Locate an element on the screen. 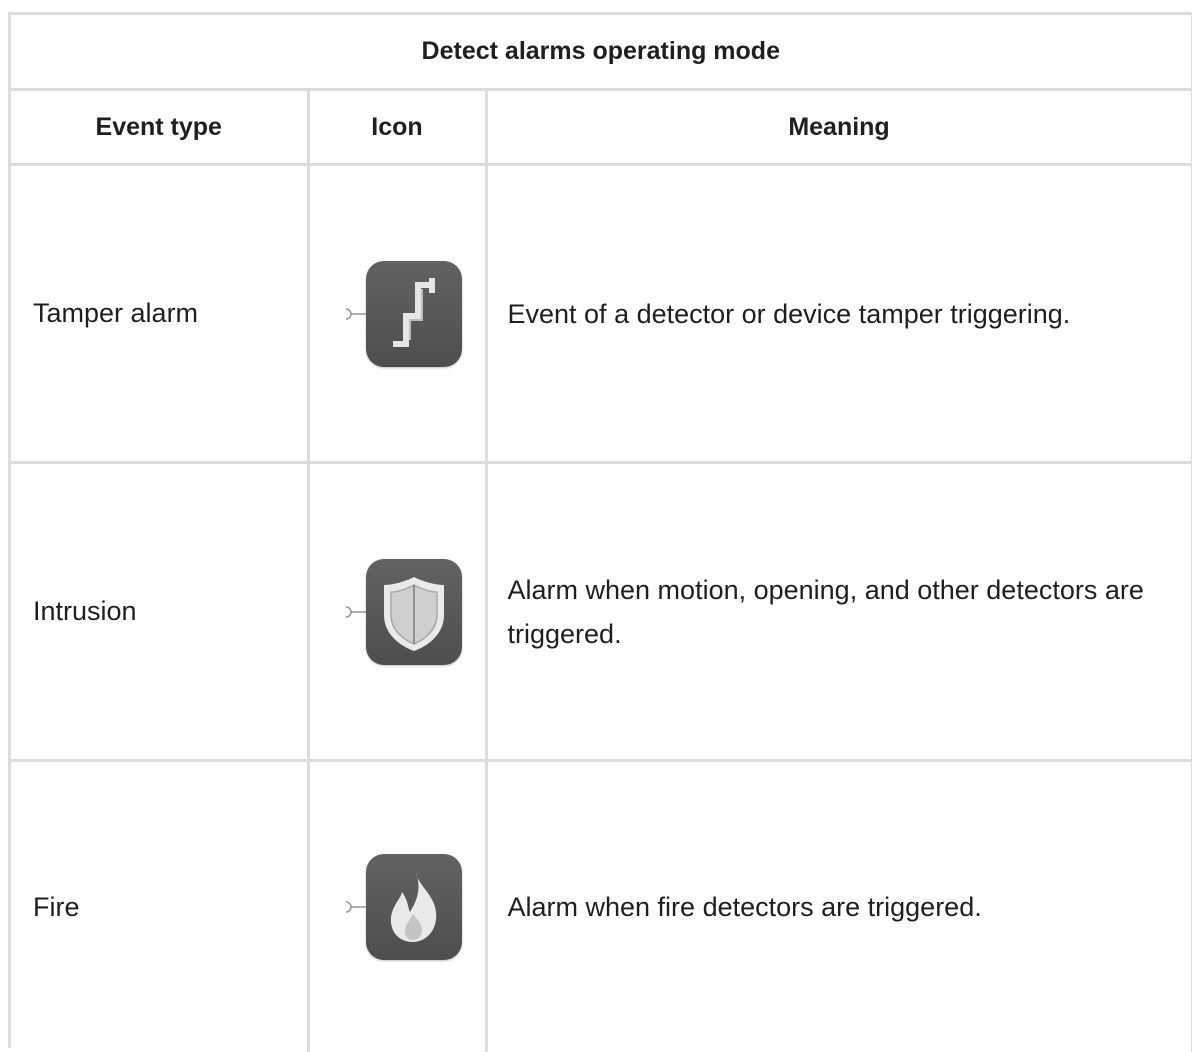  event-type-cell: Fire is located at coordinates (159, 906).